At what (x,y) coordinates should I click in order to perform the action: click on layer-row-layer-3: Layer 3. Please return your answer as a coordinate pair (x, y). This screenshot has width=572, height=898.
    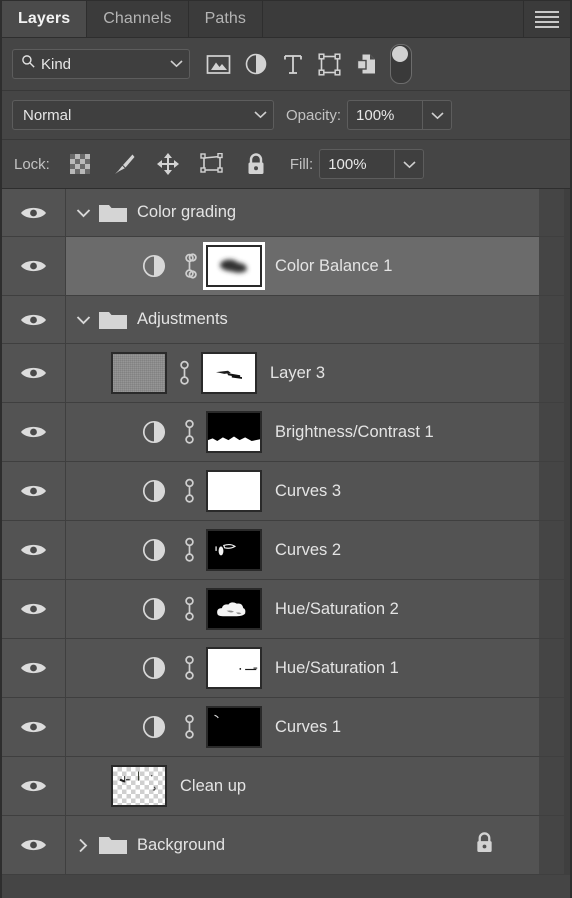
    Looking at the image, I should click on (286, 373).